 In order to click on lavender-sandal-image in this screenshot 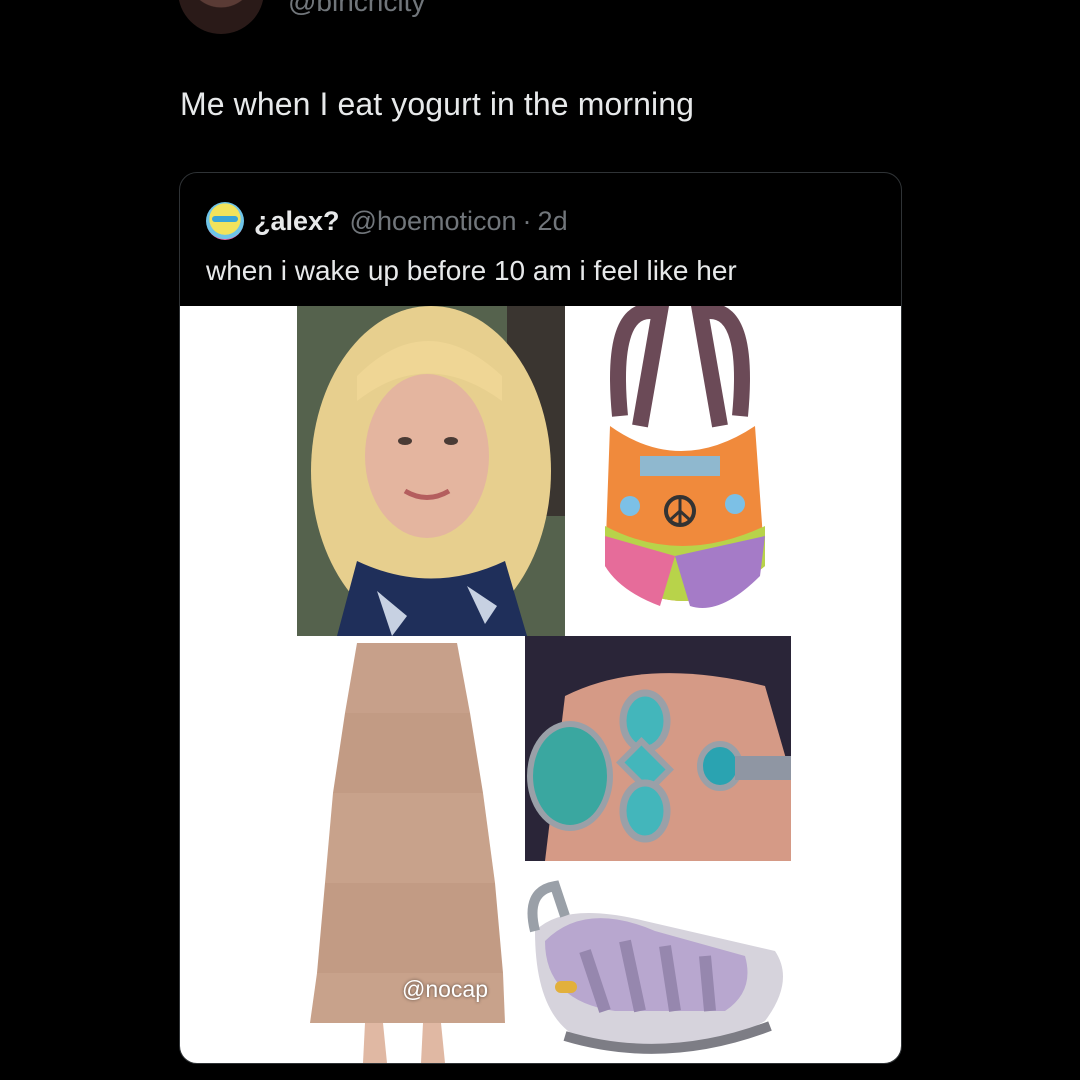, I will do `click(660, 962)`.